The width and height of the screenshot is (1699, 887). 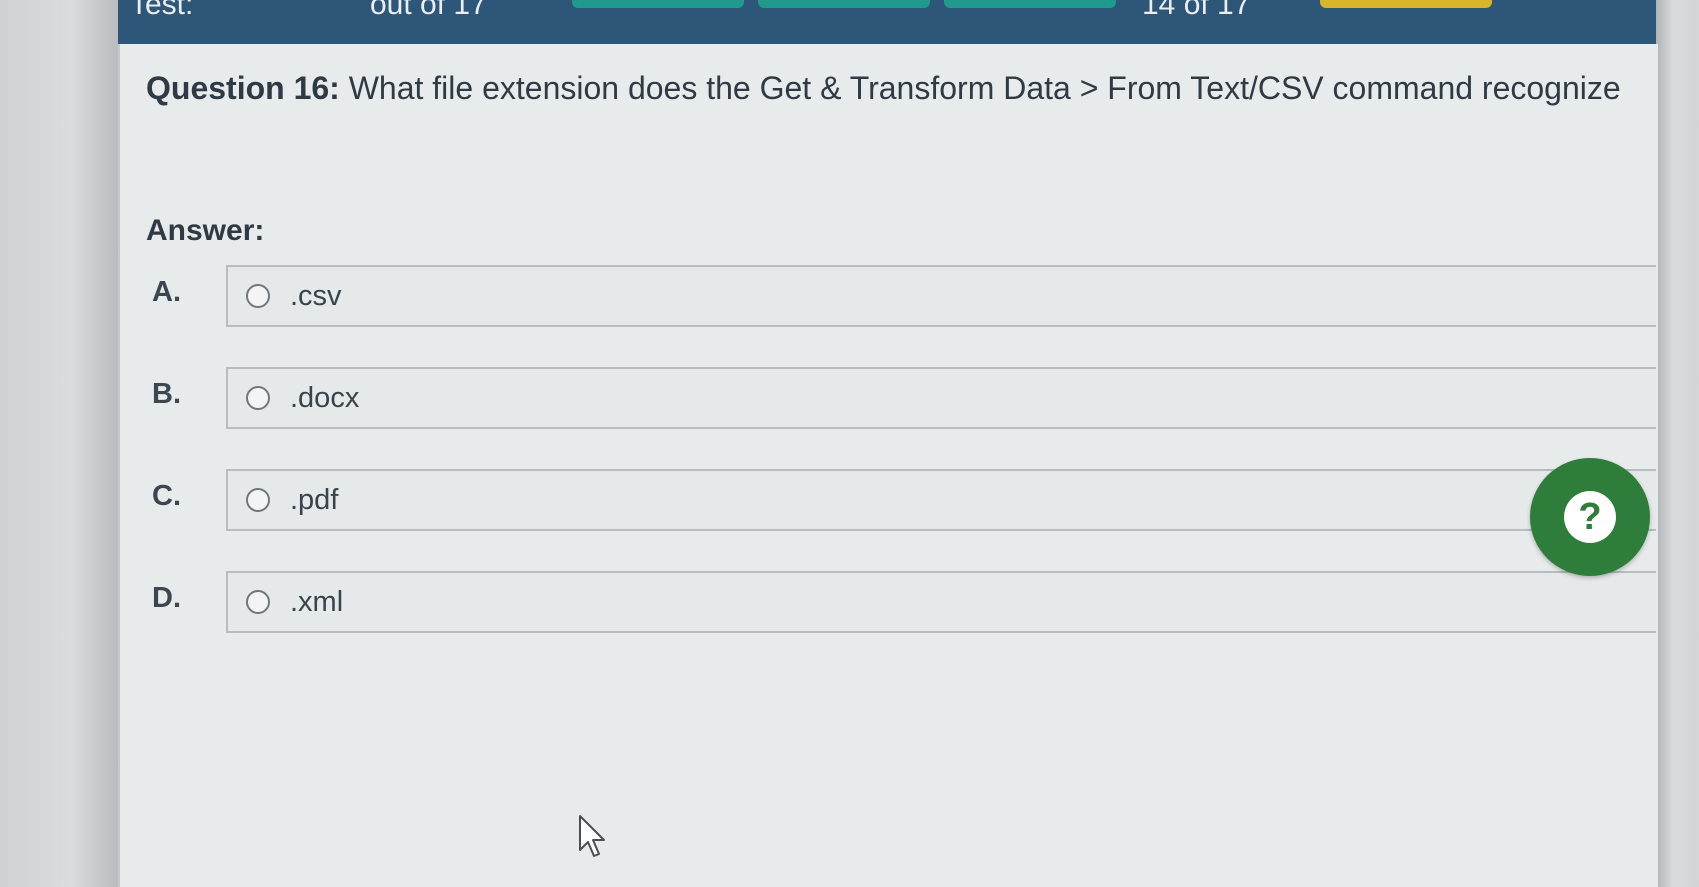 What do you see at coordinates (59, 443) in the screenshot?
I see `outer-background-left` at bounding box center [59, 443].